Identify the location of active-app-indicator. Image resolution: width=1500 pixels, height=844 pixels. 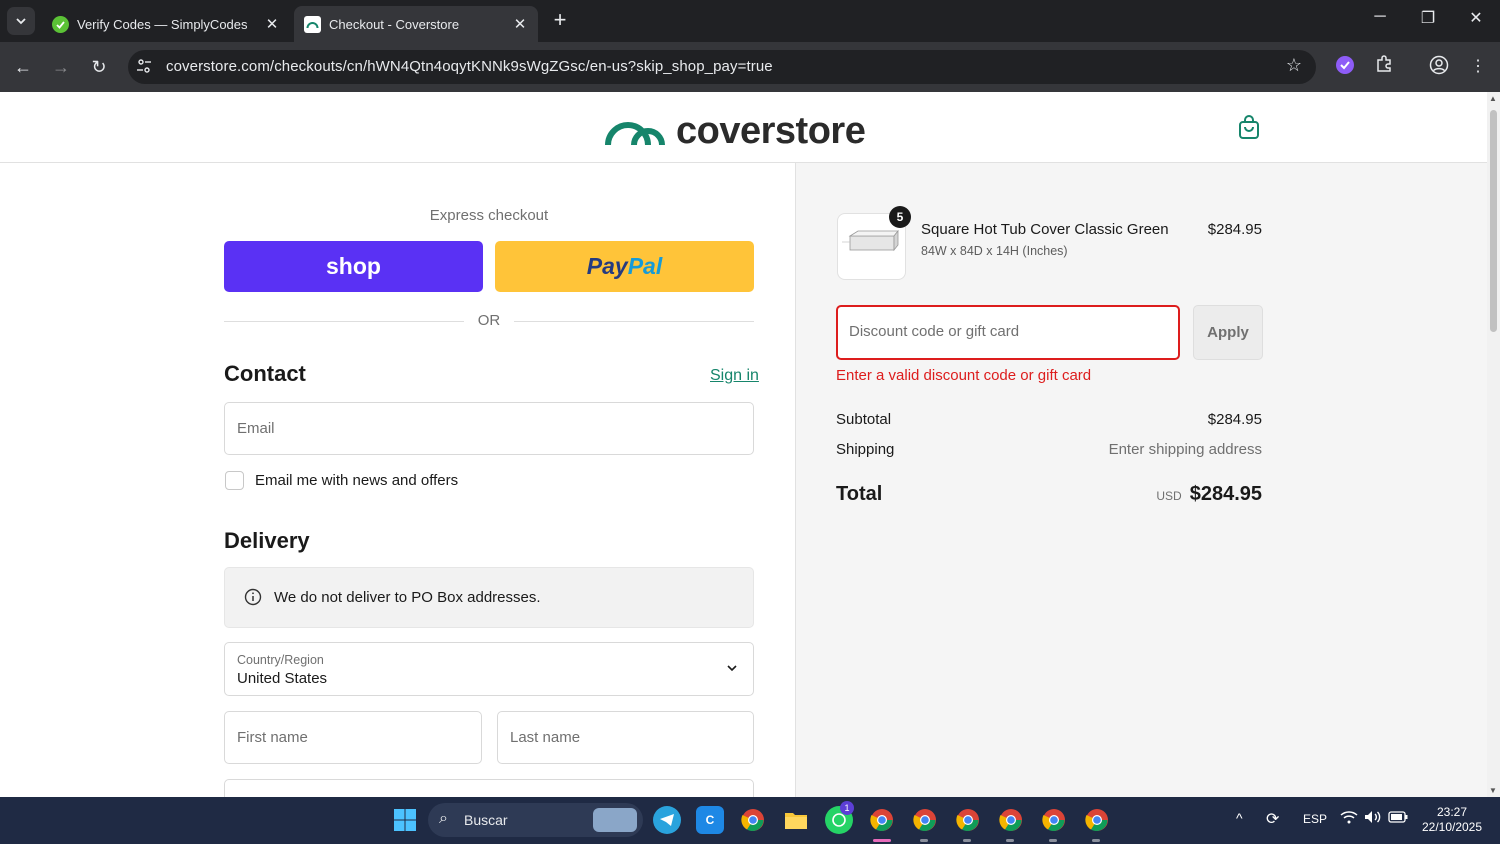
(882, 840).